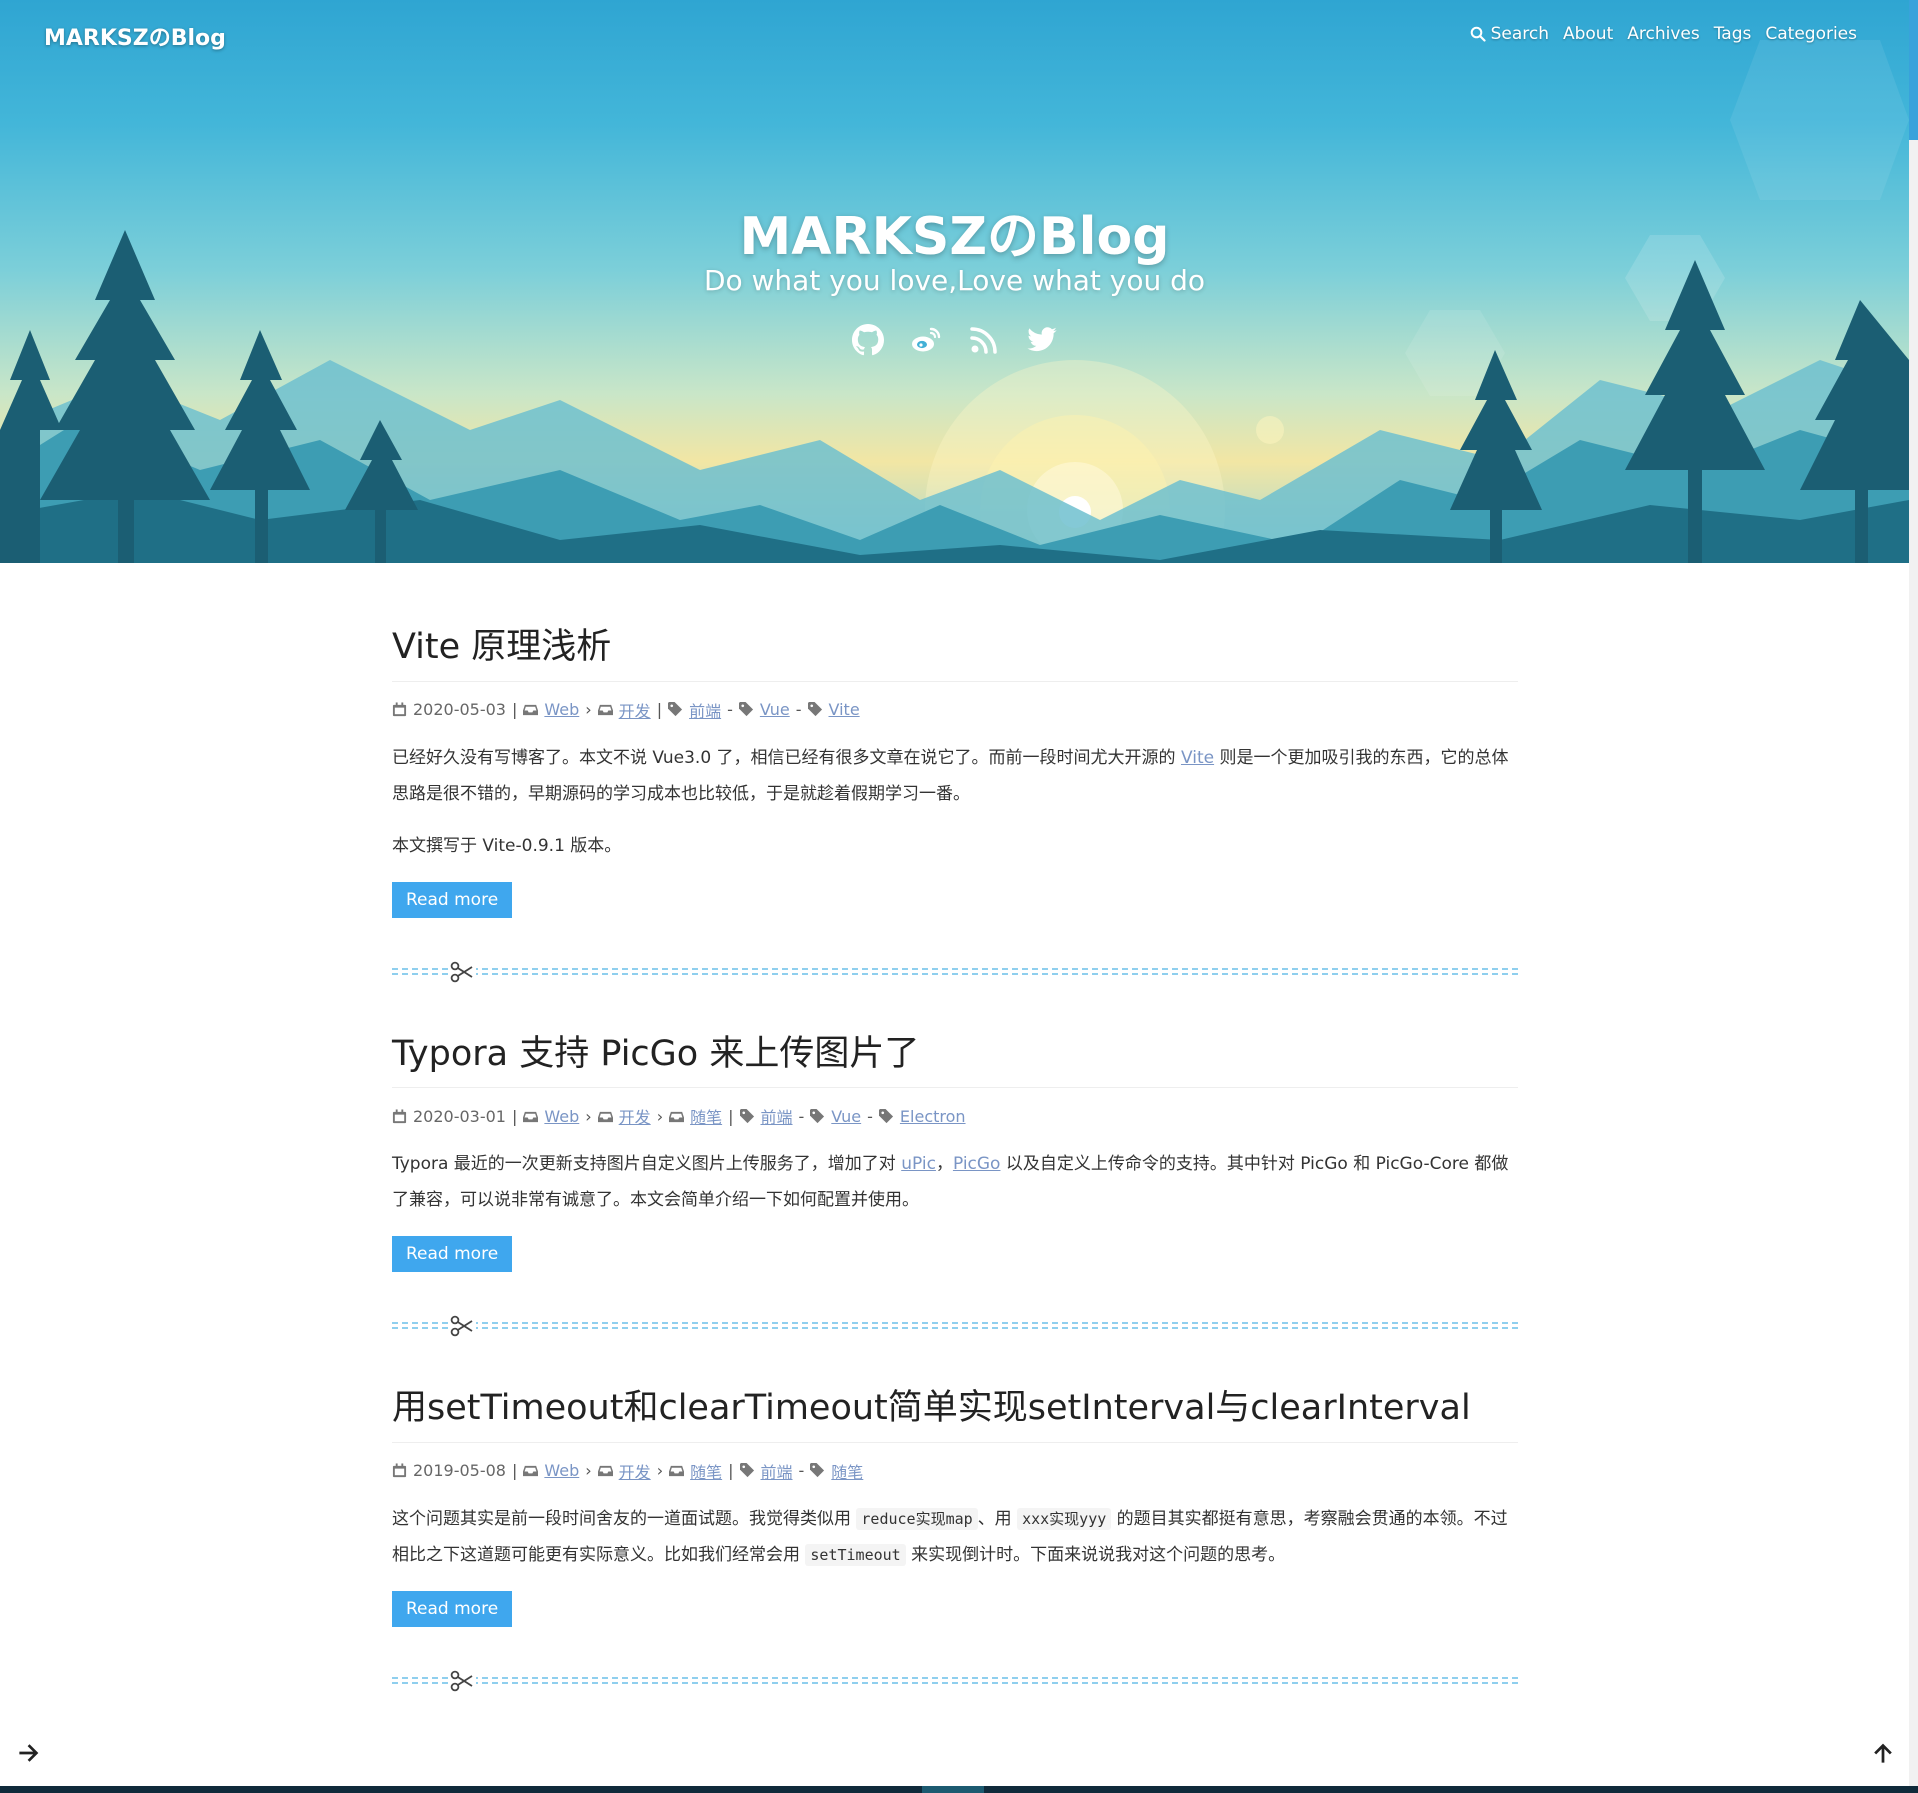 The image size is (1918, 1793). Describe the element at coordinates (847, 1471) in the screenshot. I see `tag-link: 随笔` at that location.